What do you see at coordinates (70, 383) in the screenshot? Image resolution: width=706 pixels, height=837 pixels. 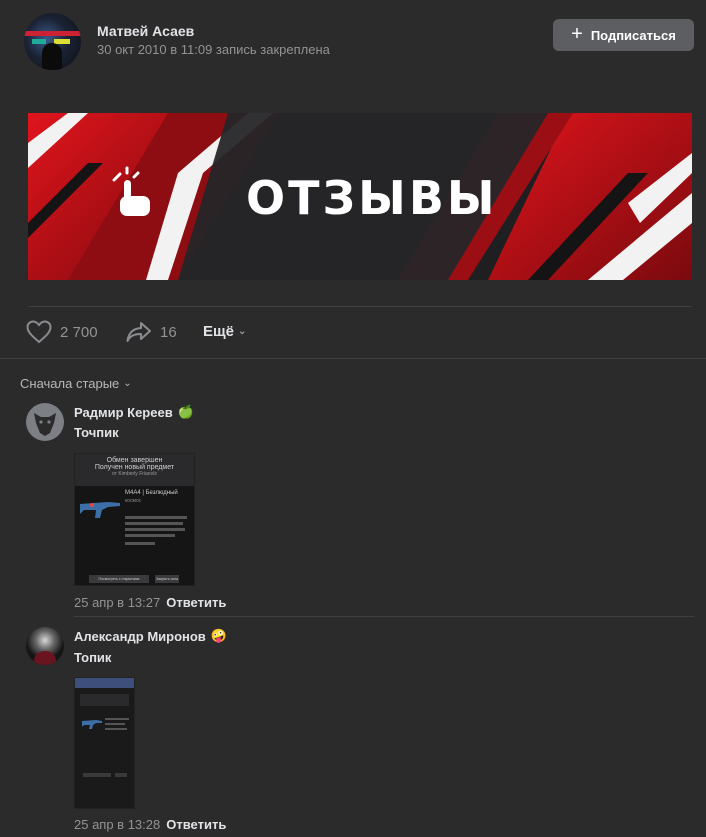 I see `sort-label: Сначала старые` at bounding box center [70, 383].